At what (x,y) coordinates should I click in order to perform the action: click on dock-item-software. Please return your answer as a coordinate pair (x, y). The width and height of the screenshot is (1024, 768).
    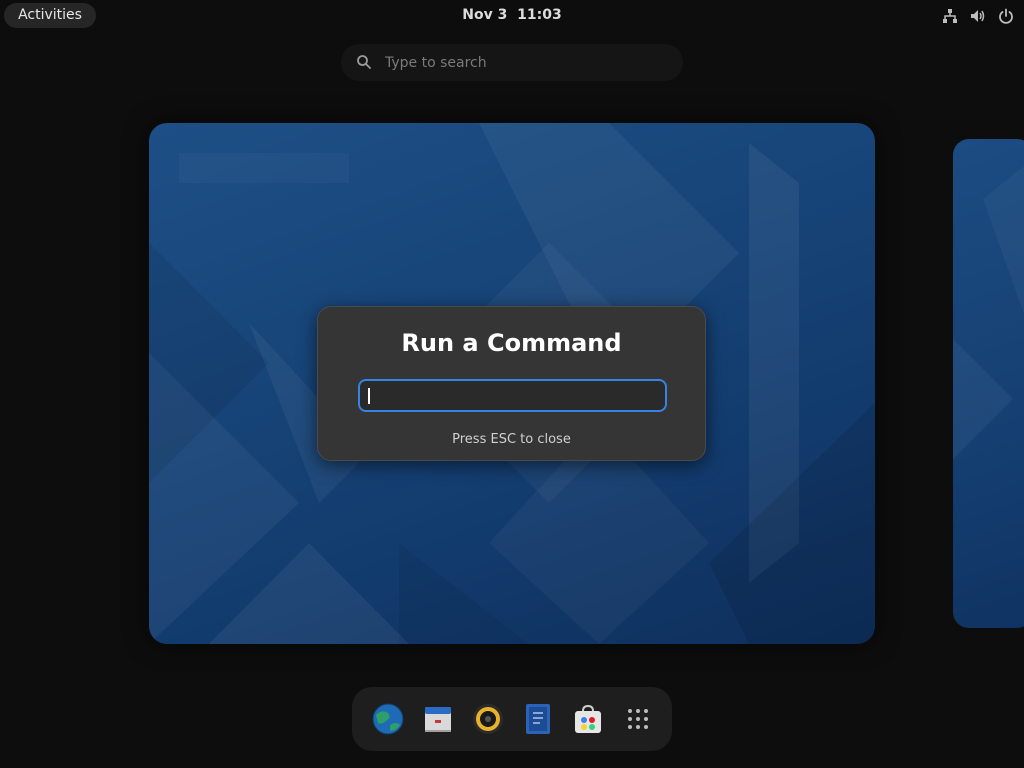
    Looking at the image, I should click on (588, 719).